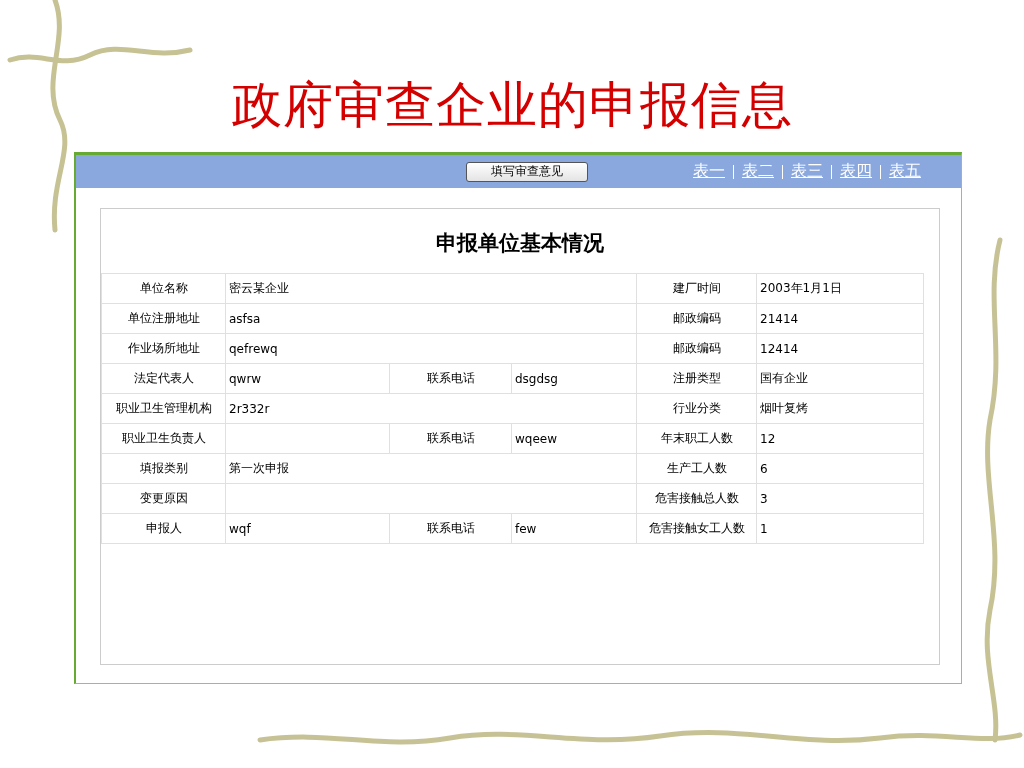 The width and height of the screenshot is (1024, 768). What do you see at coordinates (431, 408) in the screenshot?
I see `field-value: 2r332r` at bounding box center [431, 408].